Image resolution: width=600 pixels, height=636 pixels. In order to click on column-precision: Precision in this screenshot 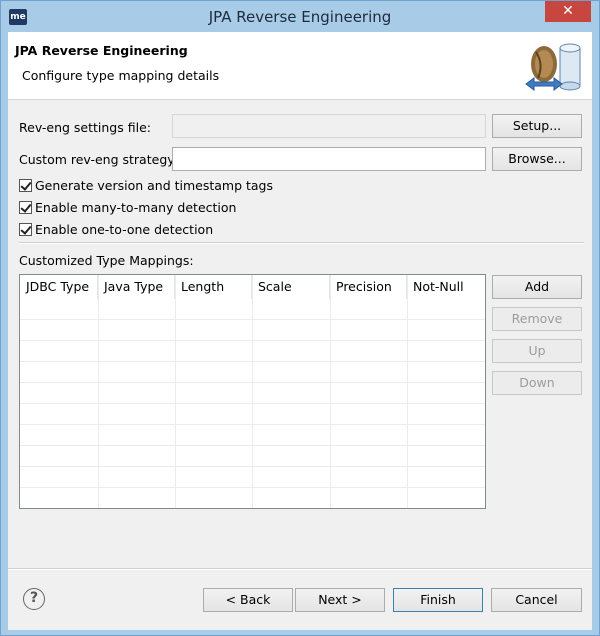, I will do `click(368, 287)`.